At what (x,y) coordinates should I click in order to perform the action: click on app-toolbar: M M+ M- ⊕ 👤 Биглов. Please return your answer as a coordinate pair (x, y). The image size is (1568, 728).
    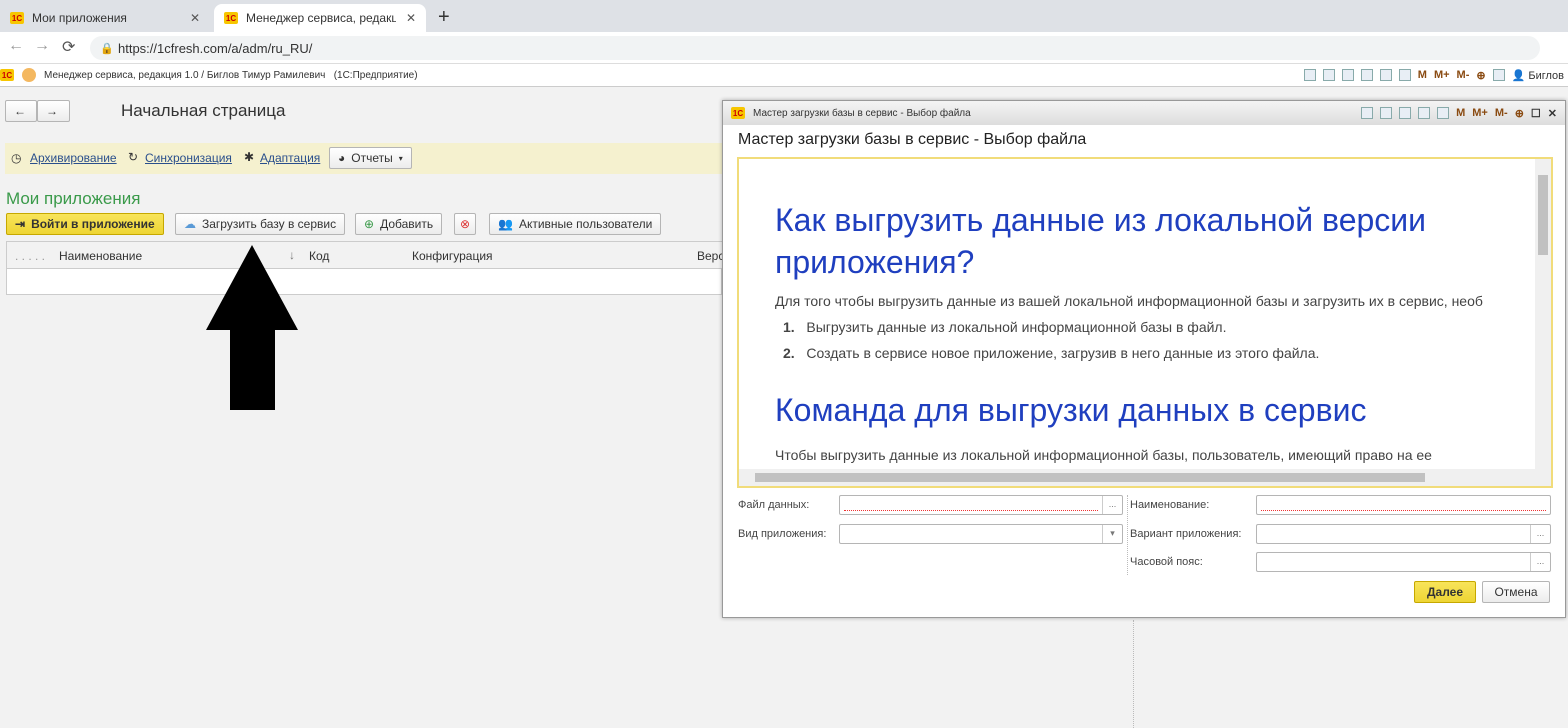
    Looking at the image, I should click on (1433, 75).